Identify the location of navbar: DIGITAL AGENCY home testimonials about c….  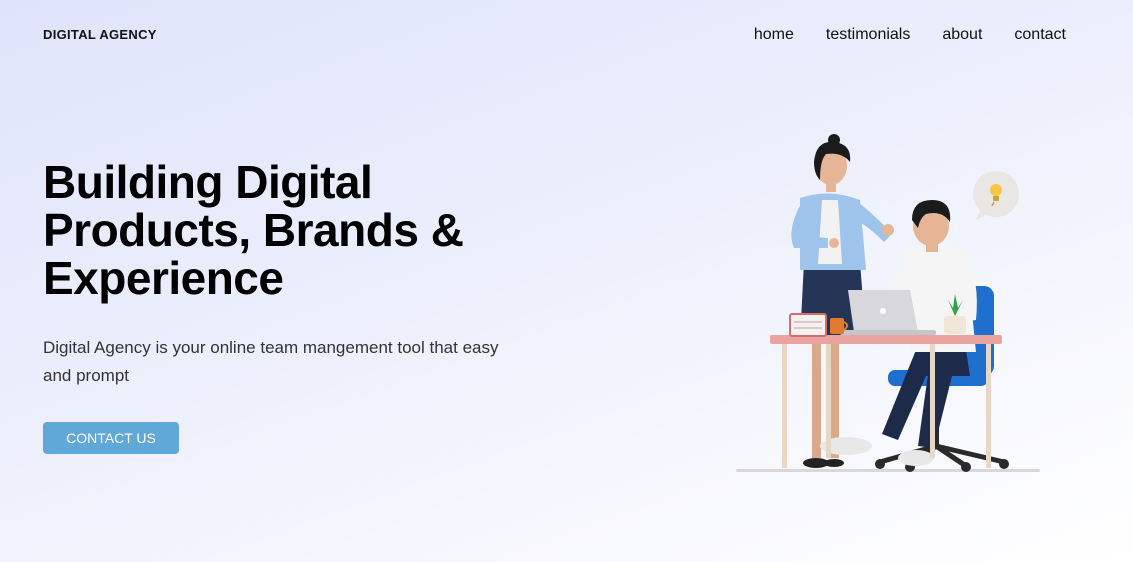
(566, 35).